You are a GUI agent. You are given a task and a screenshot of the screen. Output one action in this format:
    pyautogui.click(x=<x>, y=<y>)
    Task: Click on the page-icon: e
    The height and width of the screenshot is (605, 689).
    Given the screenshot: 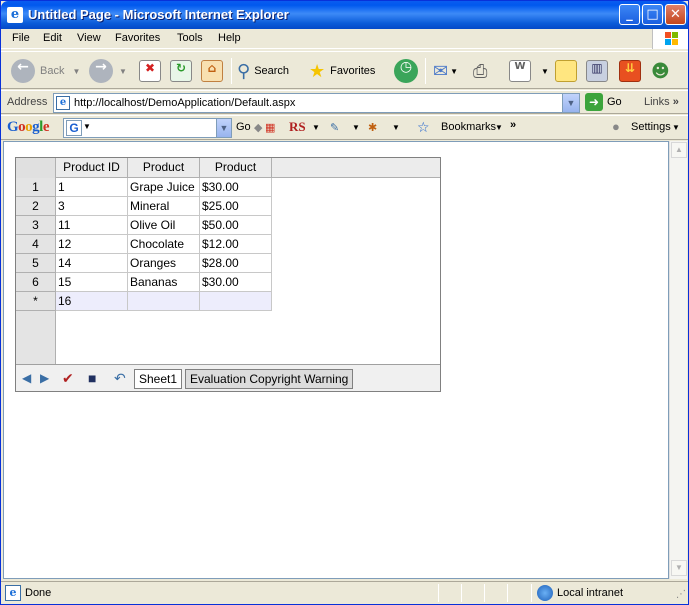 What is the action you would take?
    pyautogui.click(x=63, y=103)
    